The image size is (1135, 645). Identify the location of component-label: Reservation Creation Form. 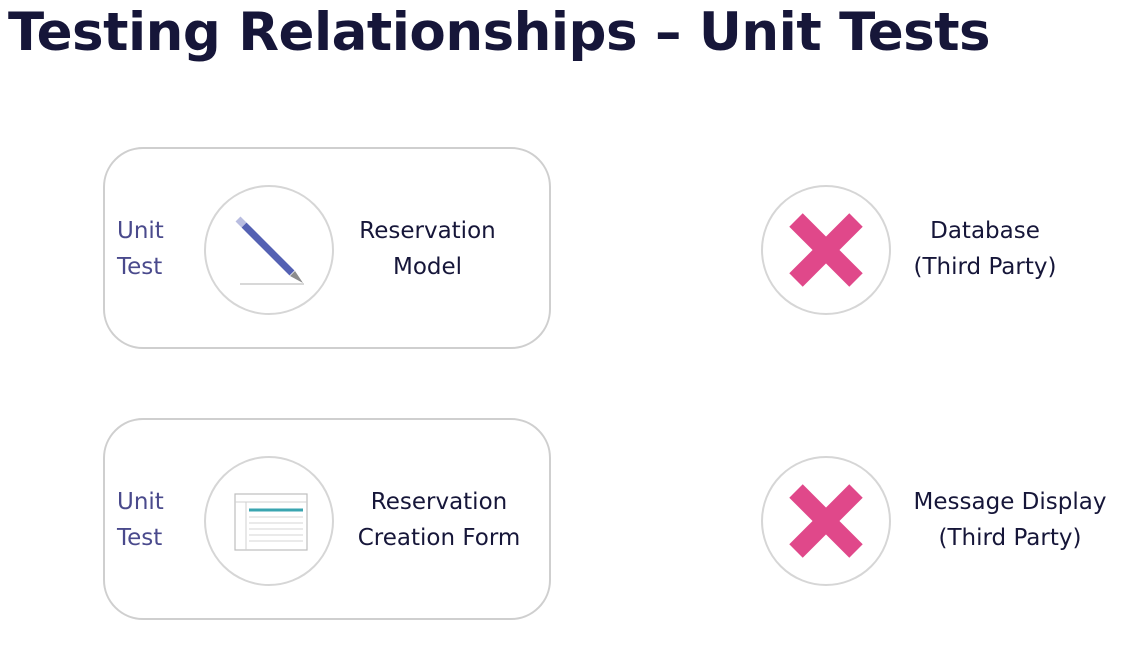
(439, 520).